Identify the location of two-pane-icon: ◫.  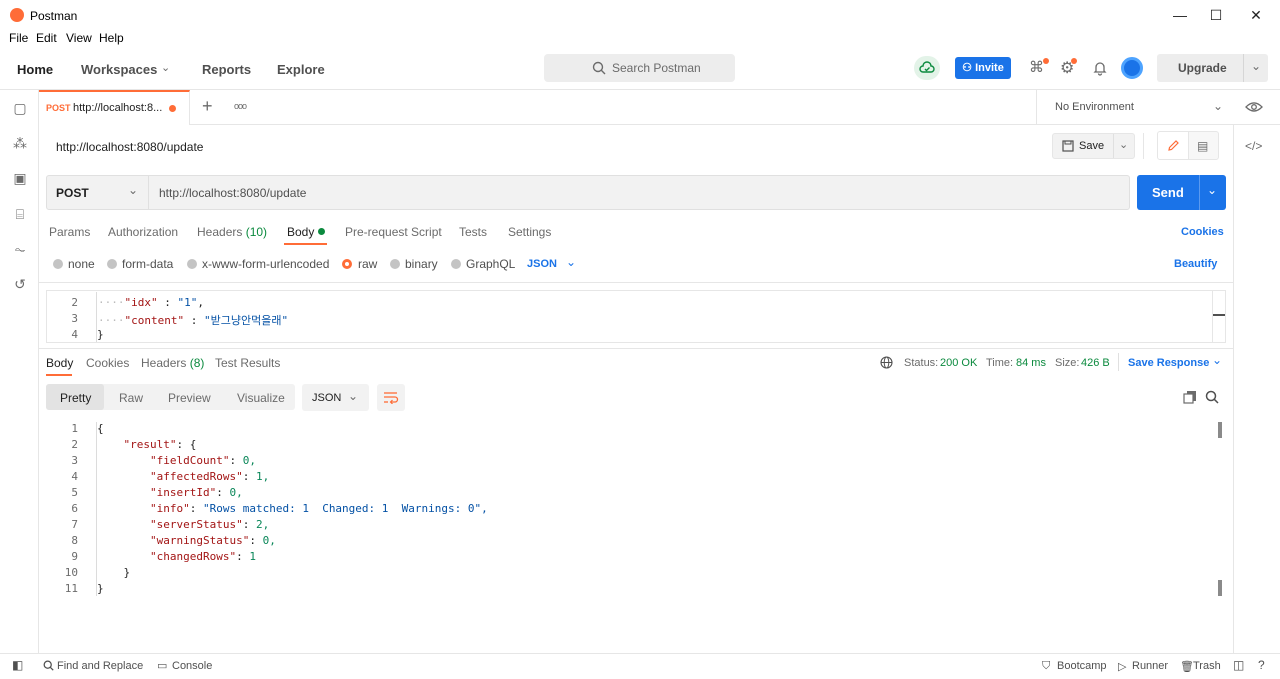
(1238, 665).